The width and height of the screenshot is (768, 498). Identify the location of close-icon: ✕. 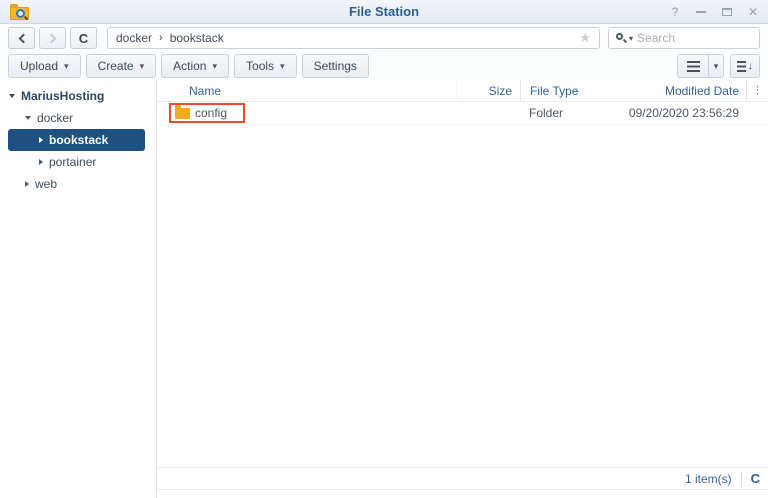
(753, 12).